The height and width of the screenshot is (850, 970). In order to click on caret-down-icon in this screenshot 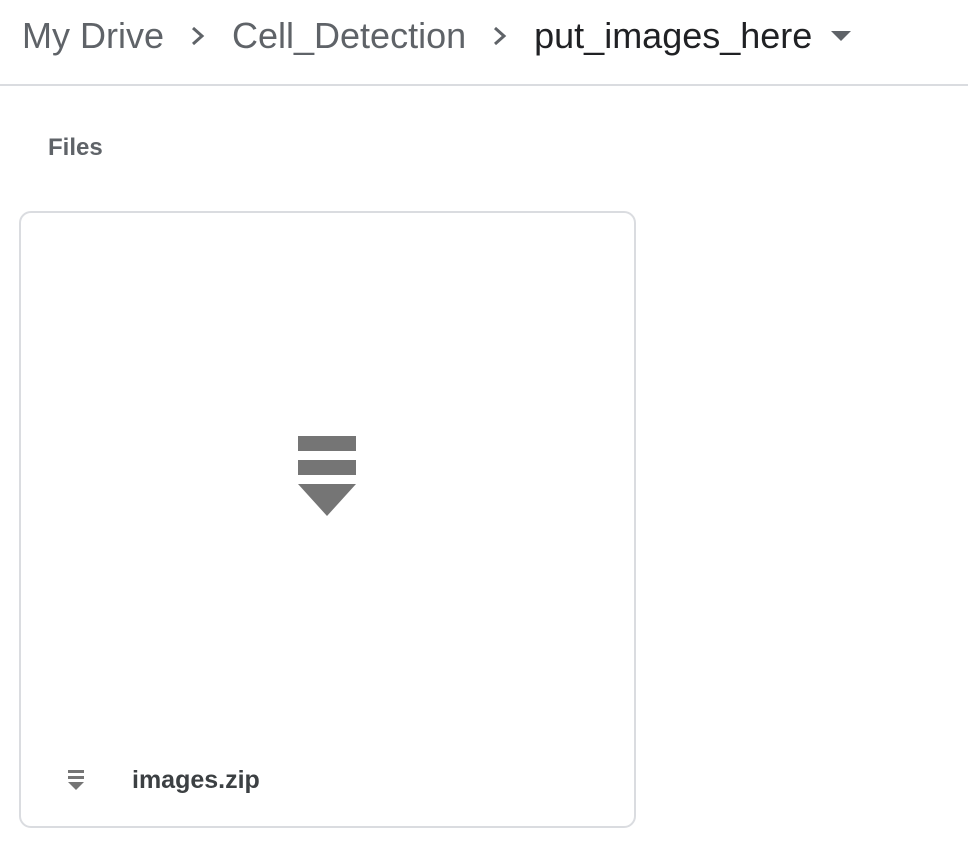, I will do `click(841, 36)`.